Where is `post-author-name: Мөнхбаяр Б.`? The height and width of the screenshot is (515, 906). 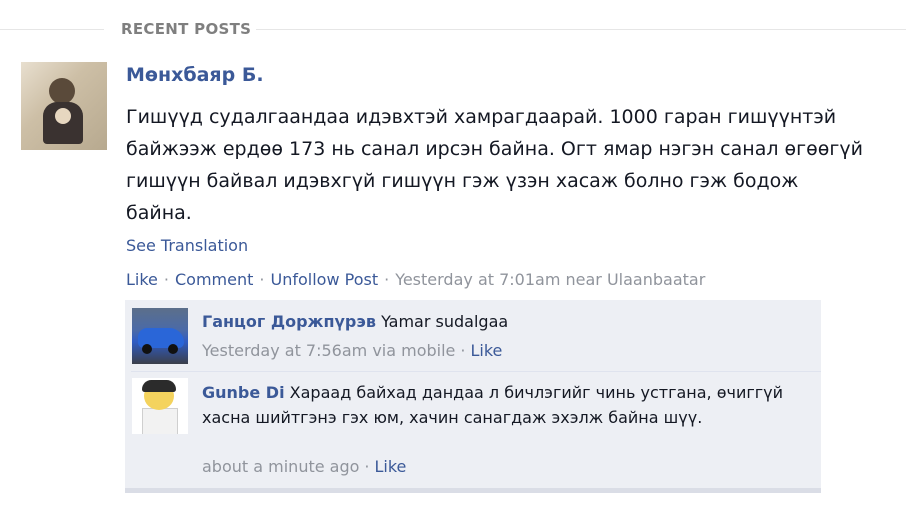
post-author-name: Мөнхбаяр Б. is located at coordinates (195, 75).